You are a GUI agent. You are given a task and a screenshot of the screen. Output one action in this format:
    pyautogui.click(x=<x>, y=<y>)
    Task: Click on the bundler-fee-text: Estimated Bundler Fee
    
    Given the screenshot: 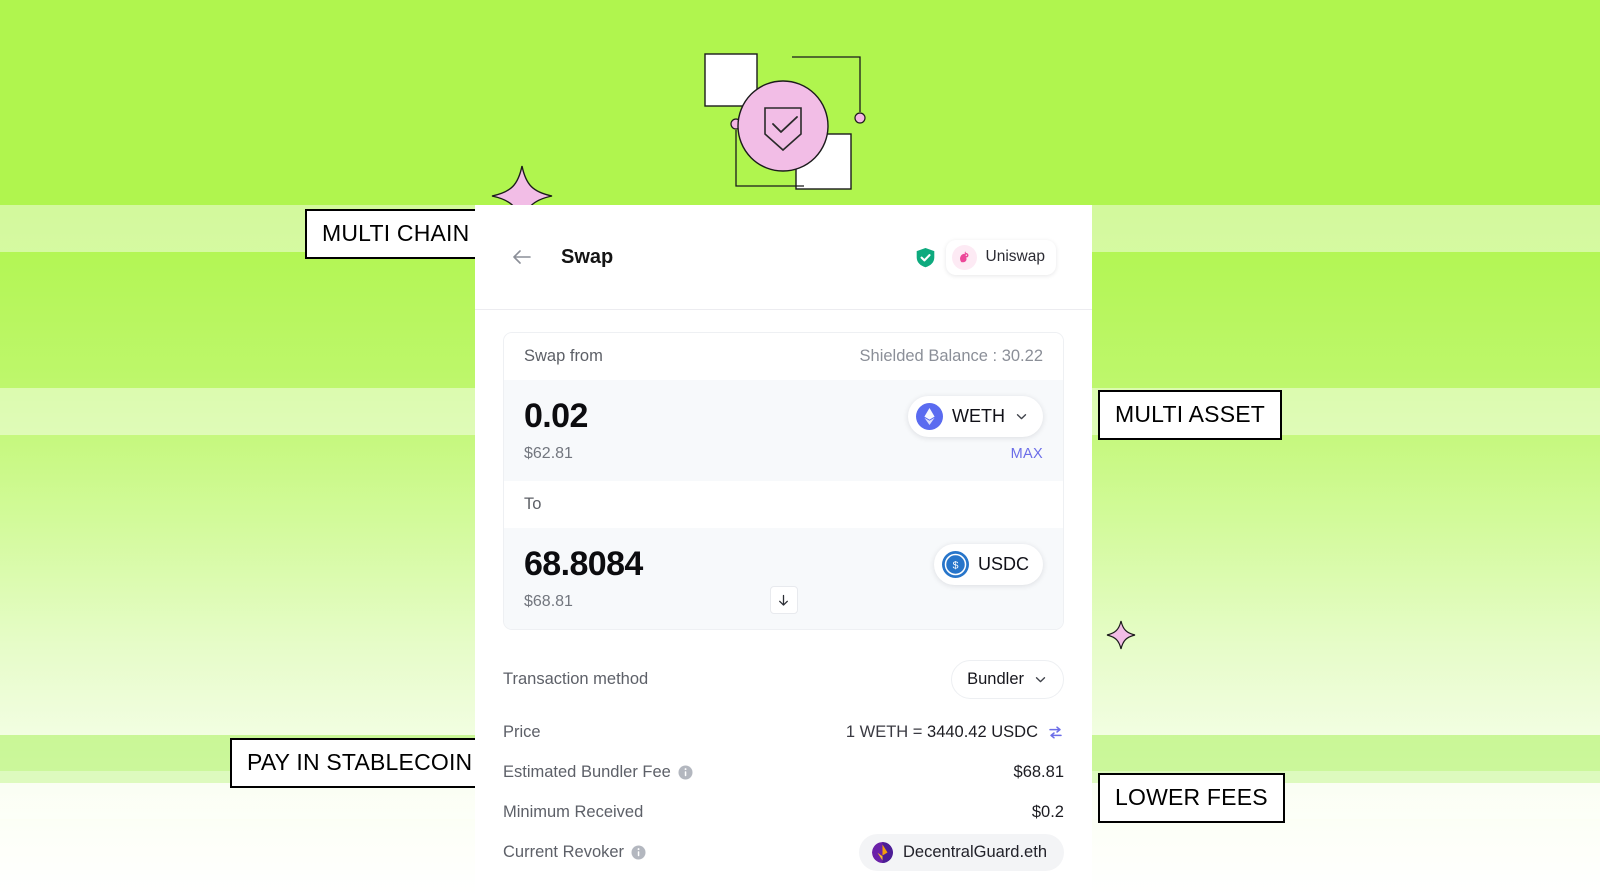 What is the action you would take?
    pyautogui.click(x=587, y=771)
    